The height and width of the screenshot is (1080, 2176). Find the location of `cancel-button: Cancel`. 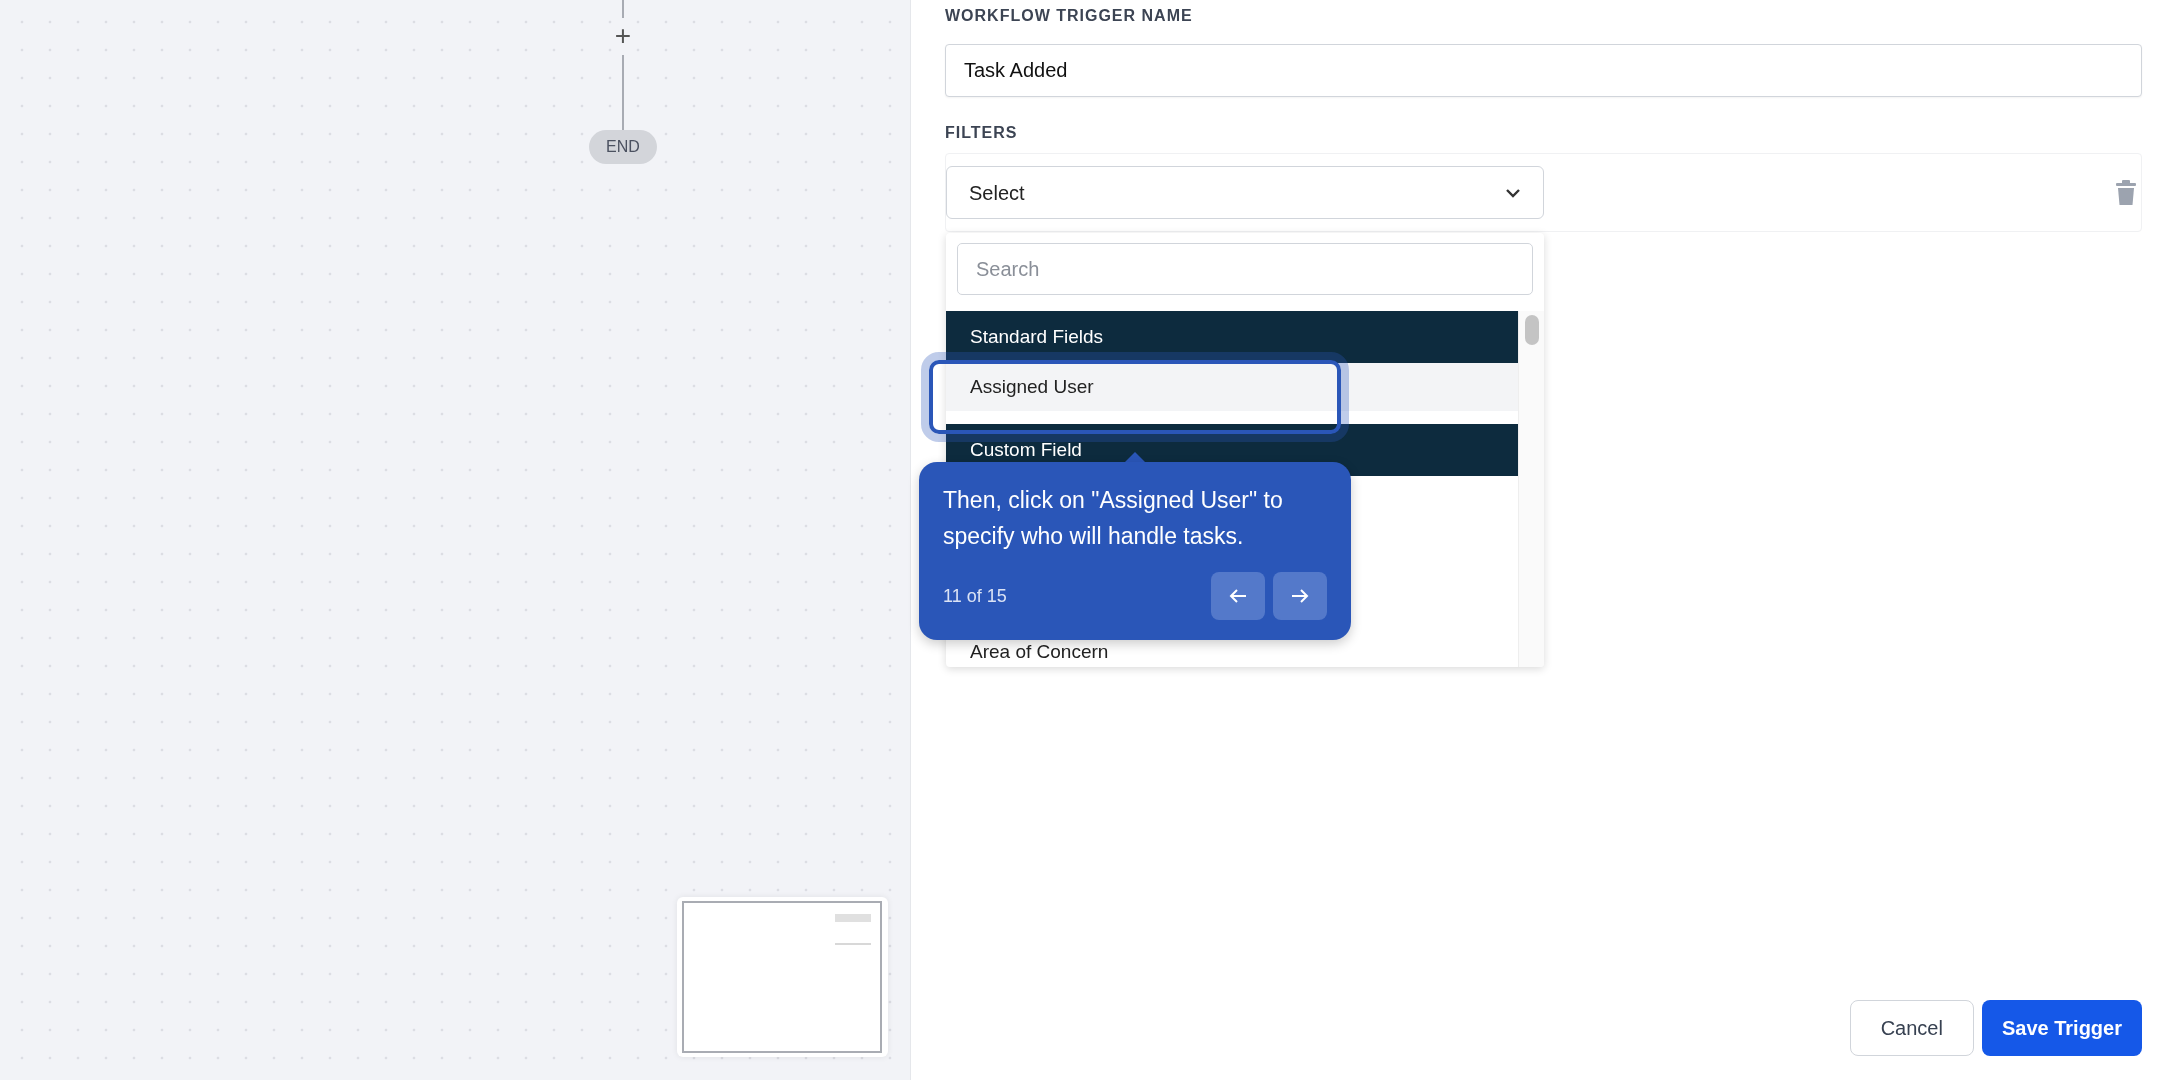

cancel-button: Cancel is located at coordinates (1911, 1028).